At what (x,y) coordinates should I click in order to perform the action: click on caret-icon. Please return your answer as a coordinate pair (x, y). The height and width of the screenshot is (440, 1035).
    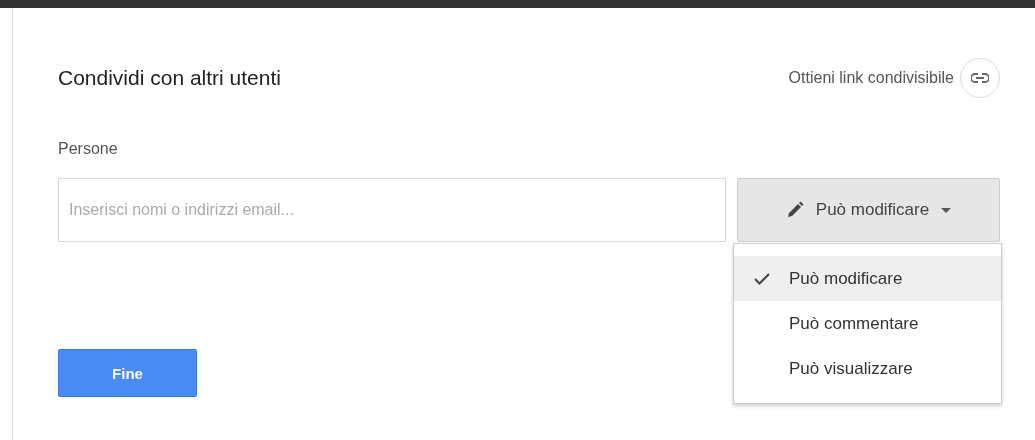
    Looking at the image, I should click on (946, 210).